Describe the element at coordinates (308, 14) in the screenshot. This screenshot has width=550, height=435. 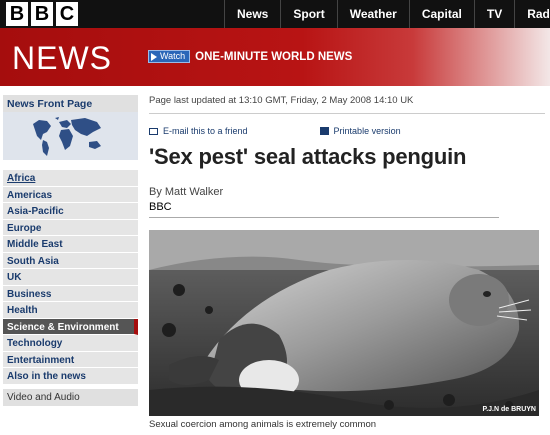
I see `nav-sport: Sport` at that location.